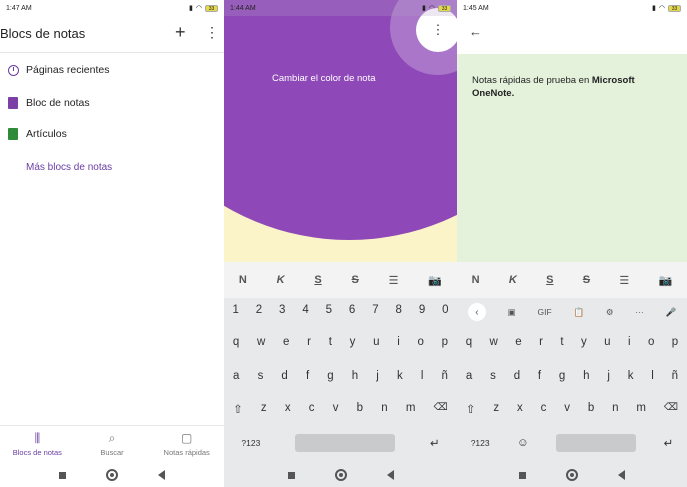 The width and height of the screenshot is (687, 487). Describe the element at coordinates (445, 310) in the screenshot. I see `key: 0` at that location.